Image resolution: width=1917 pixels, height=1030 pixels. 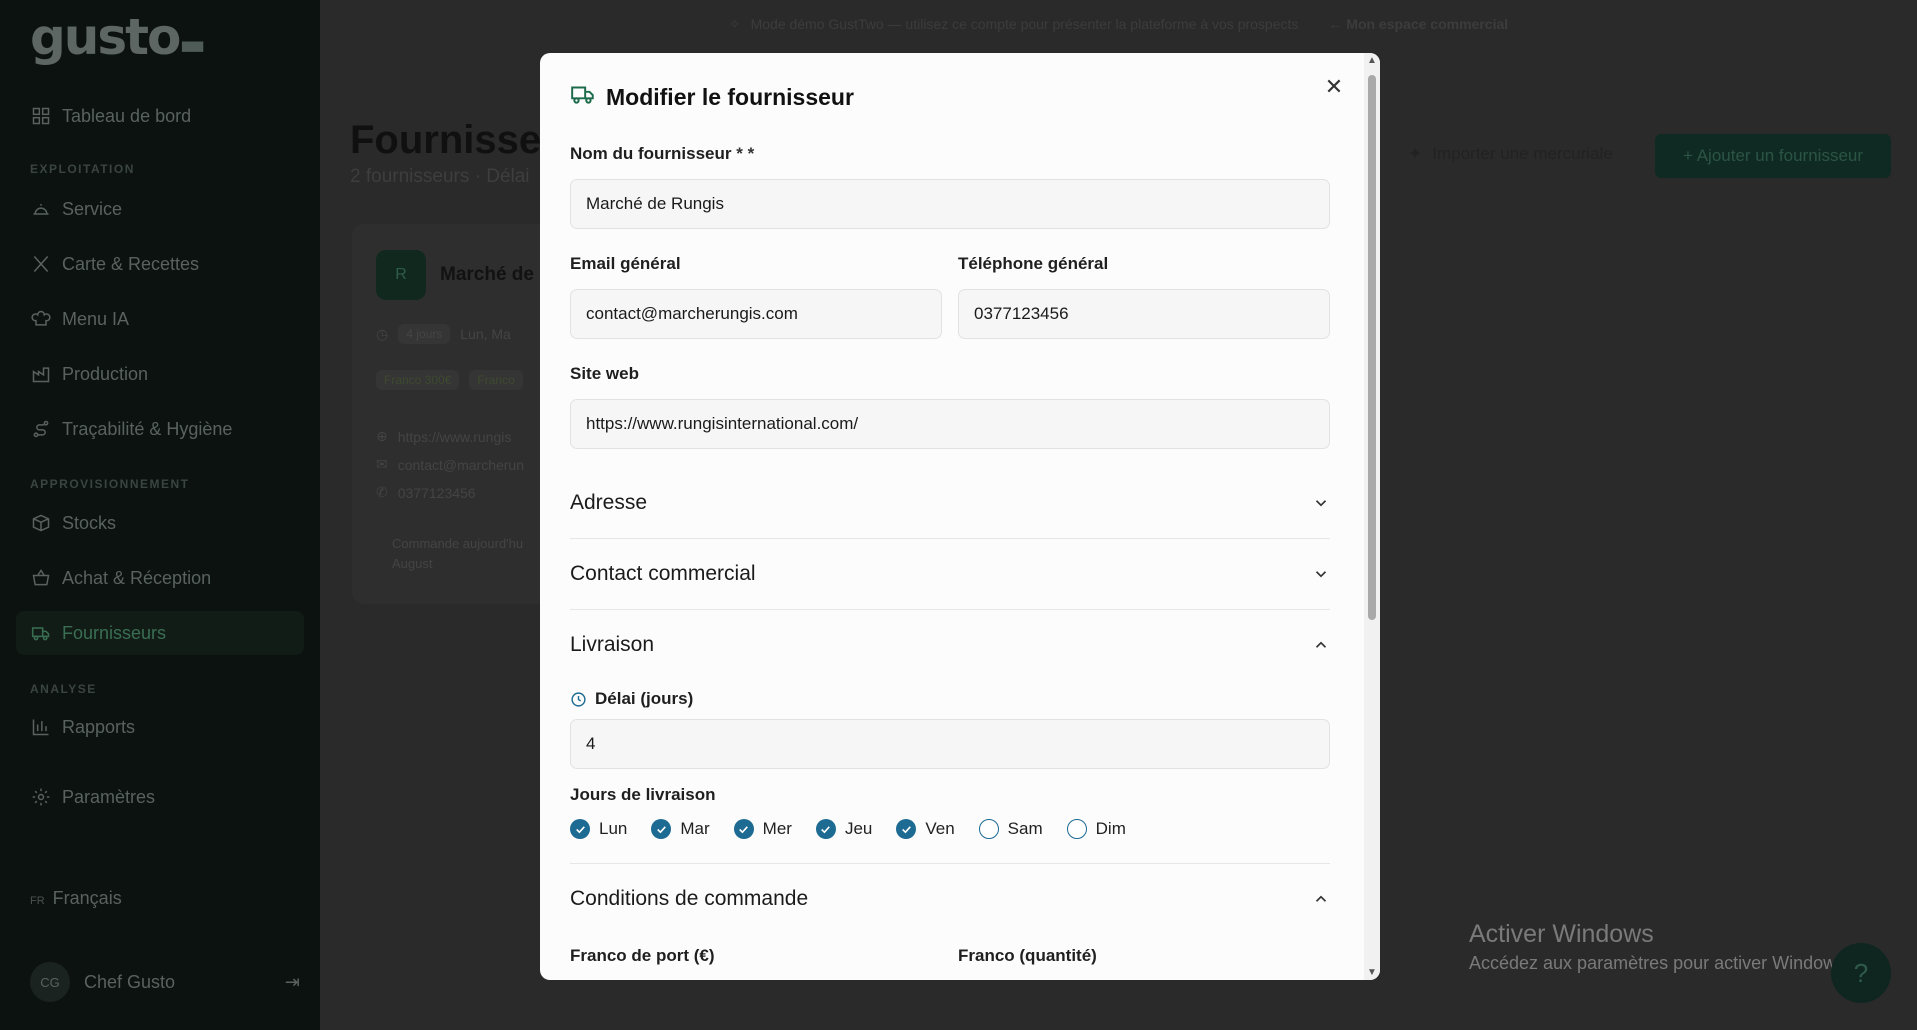 What do you see at coordinates (1110, 828) in the screenshot?
I see `day-label: Dim` at bounding box center [1110, 828].